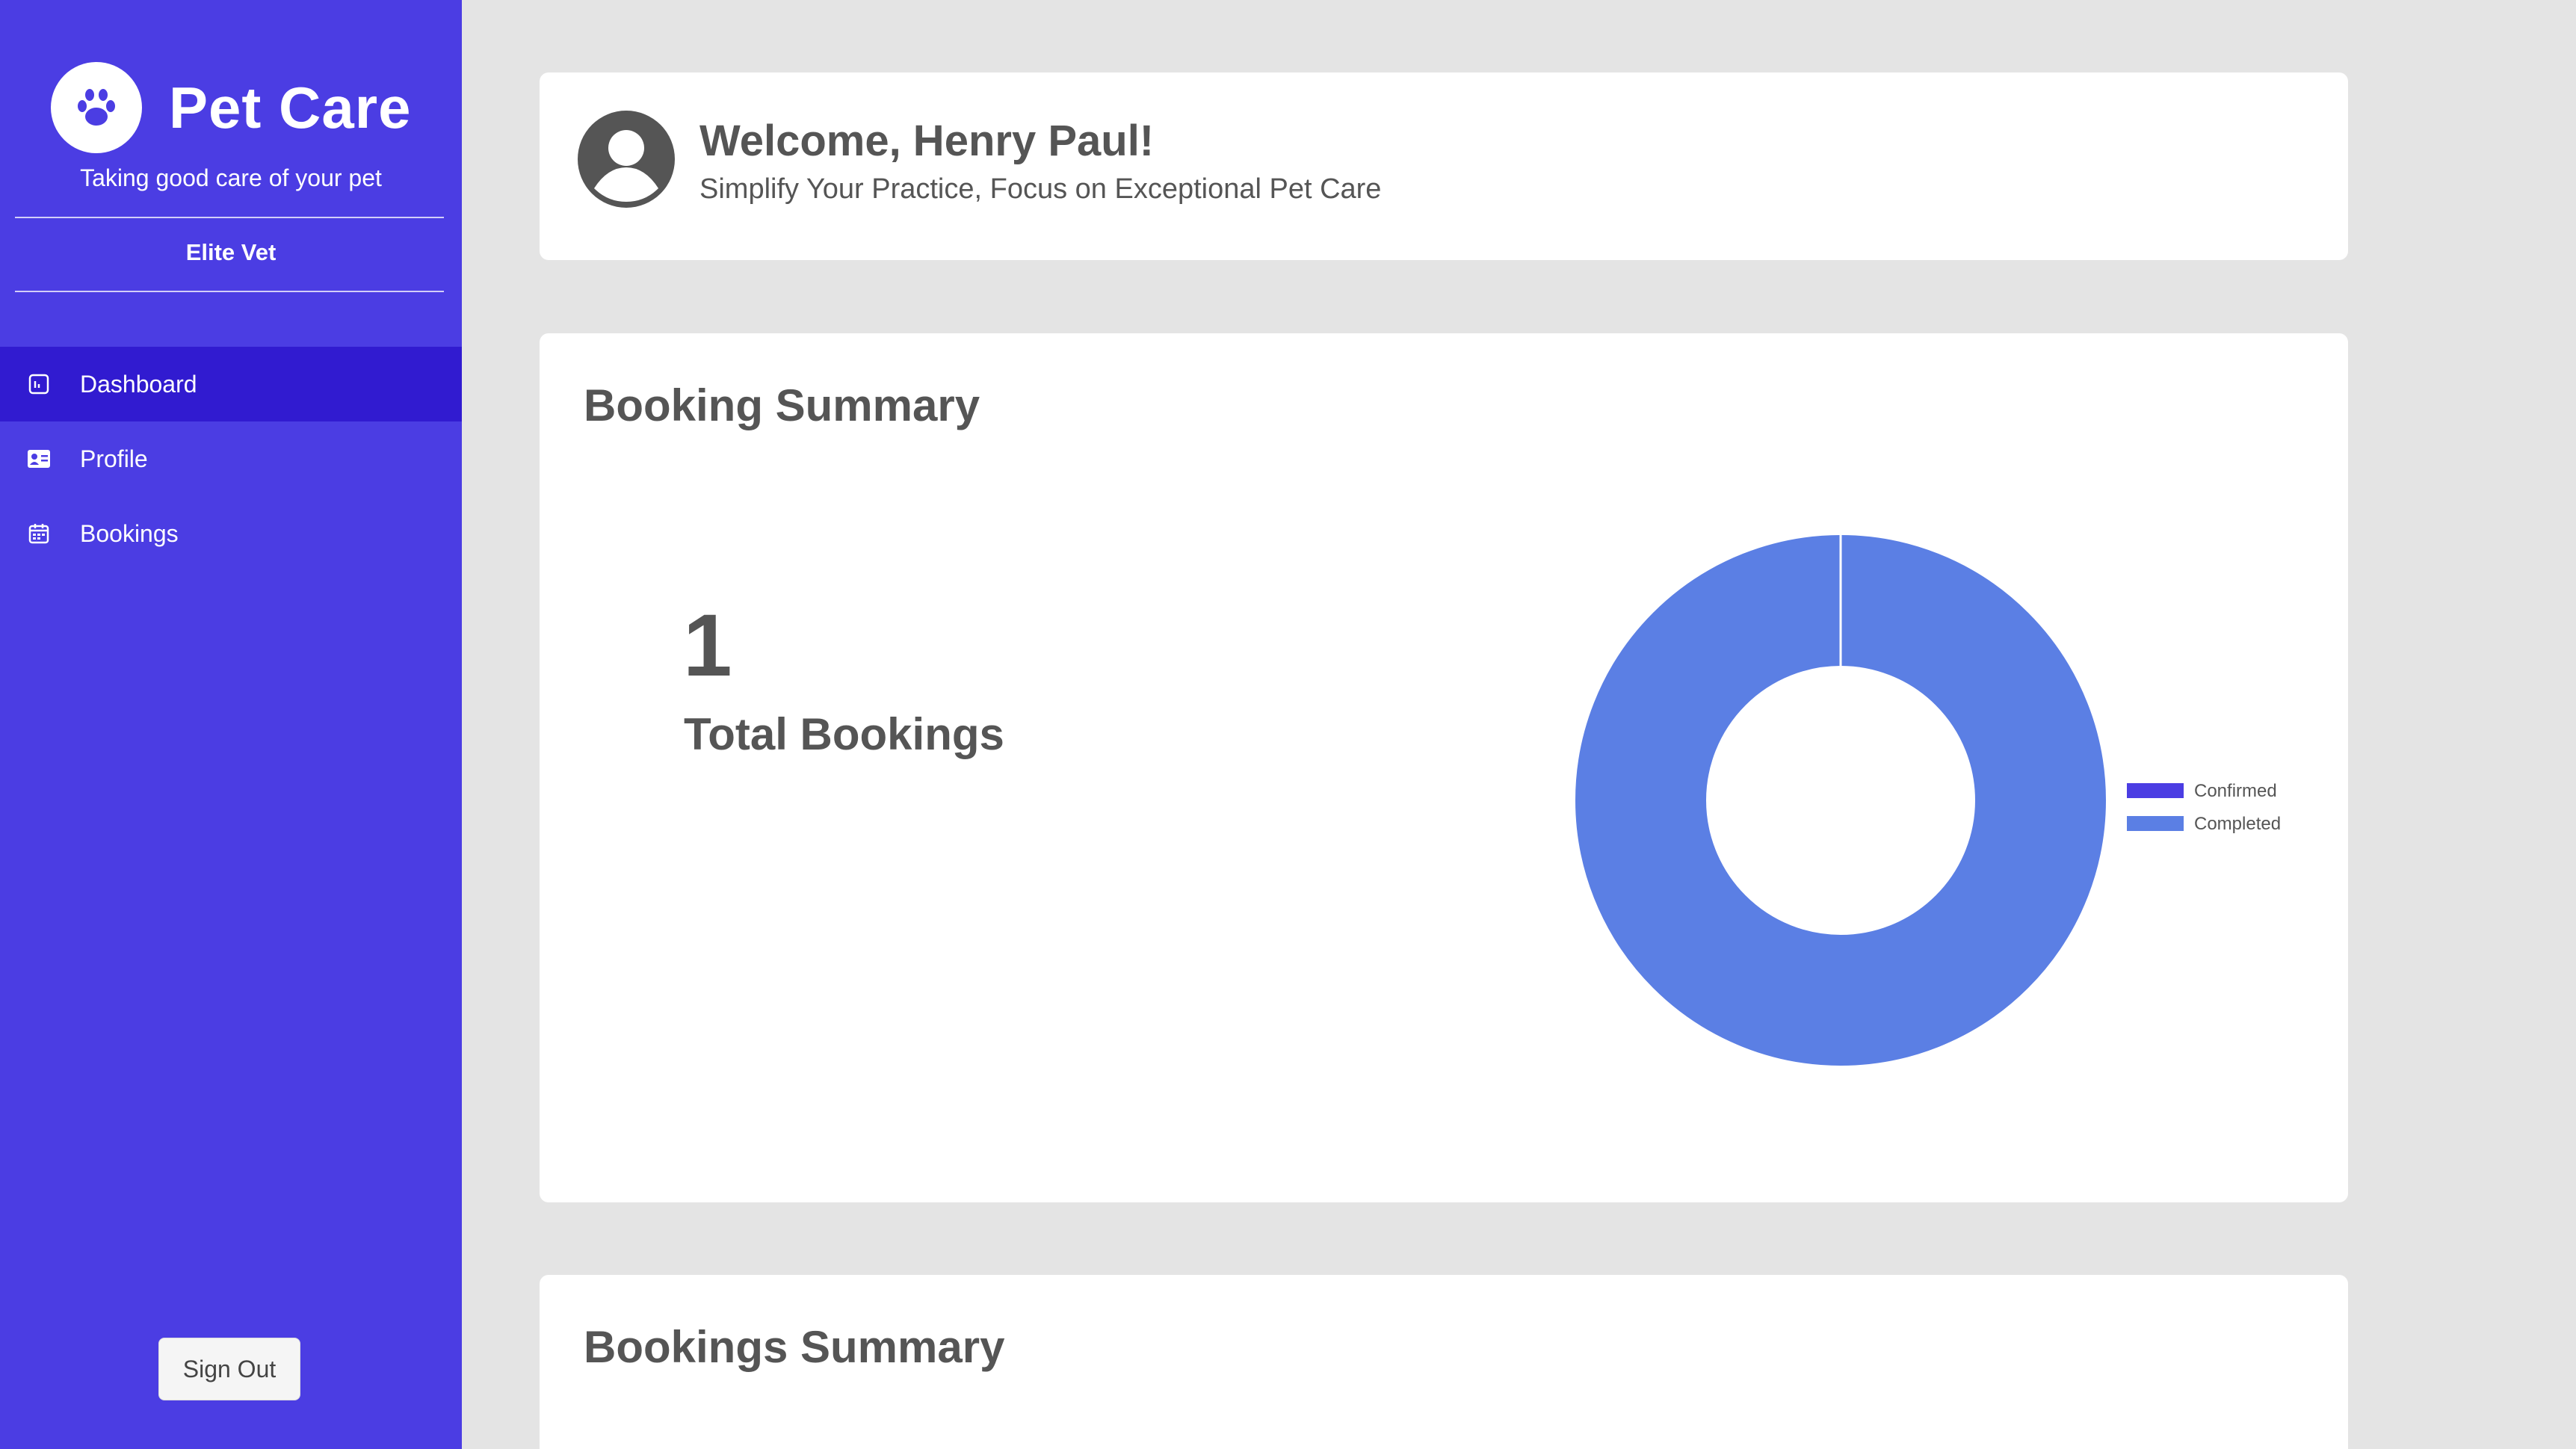 Image resolution: width=2576 pixels, height=1449 pixels. I want to click on clinic-name: Elite Vet, so click(231, 252).